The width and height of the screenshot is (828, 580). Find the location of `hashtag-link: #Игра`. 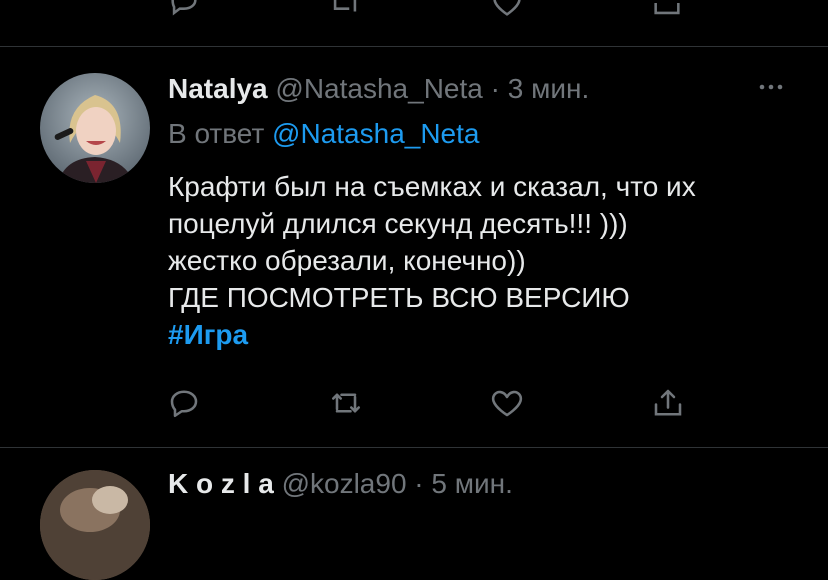

hashtag-link: #Игра is located at coordinates (488, 334).